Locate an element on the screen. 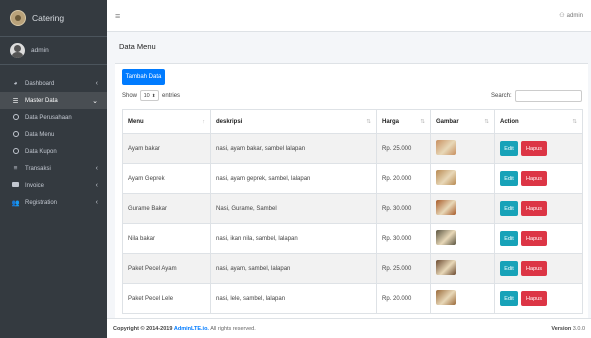 The width and height of the screenshot is (591, 338). cell-deskripsi: nasi, ikan nila, sambel, lalapan is located at coordinates (293, 238).